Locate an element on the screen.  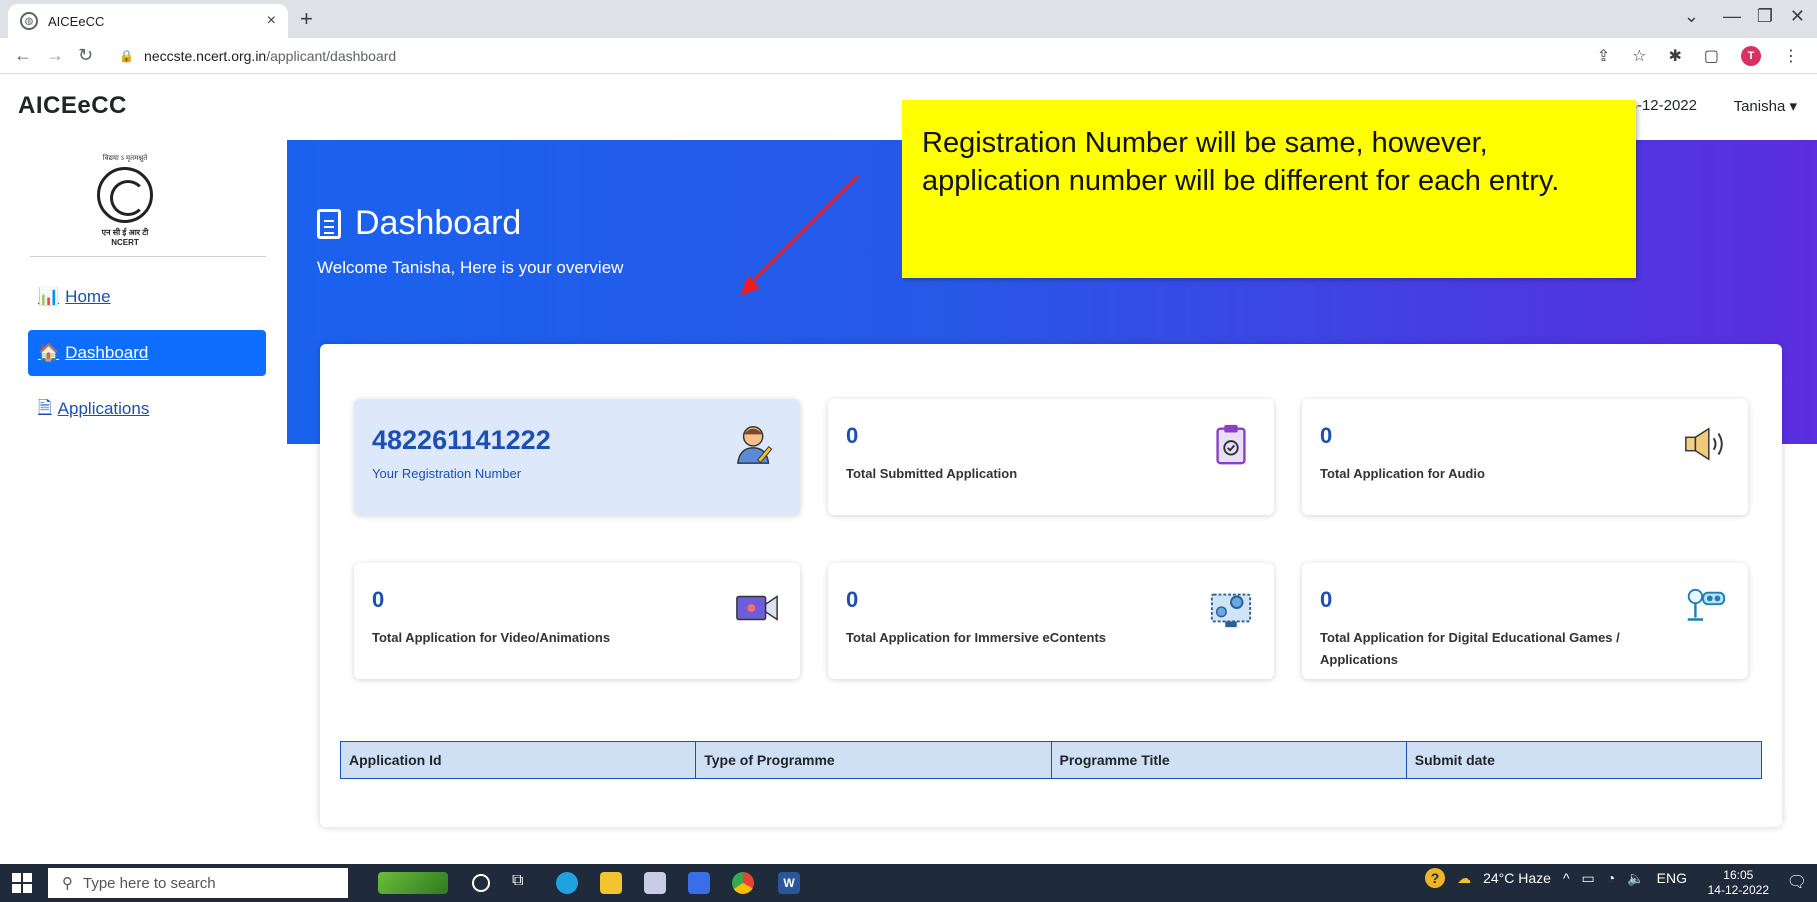
taskbar-clock: 16:05 14-12-2022 is located at coordinates (1738, 883).